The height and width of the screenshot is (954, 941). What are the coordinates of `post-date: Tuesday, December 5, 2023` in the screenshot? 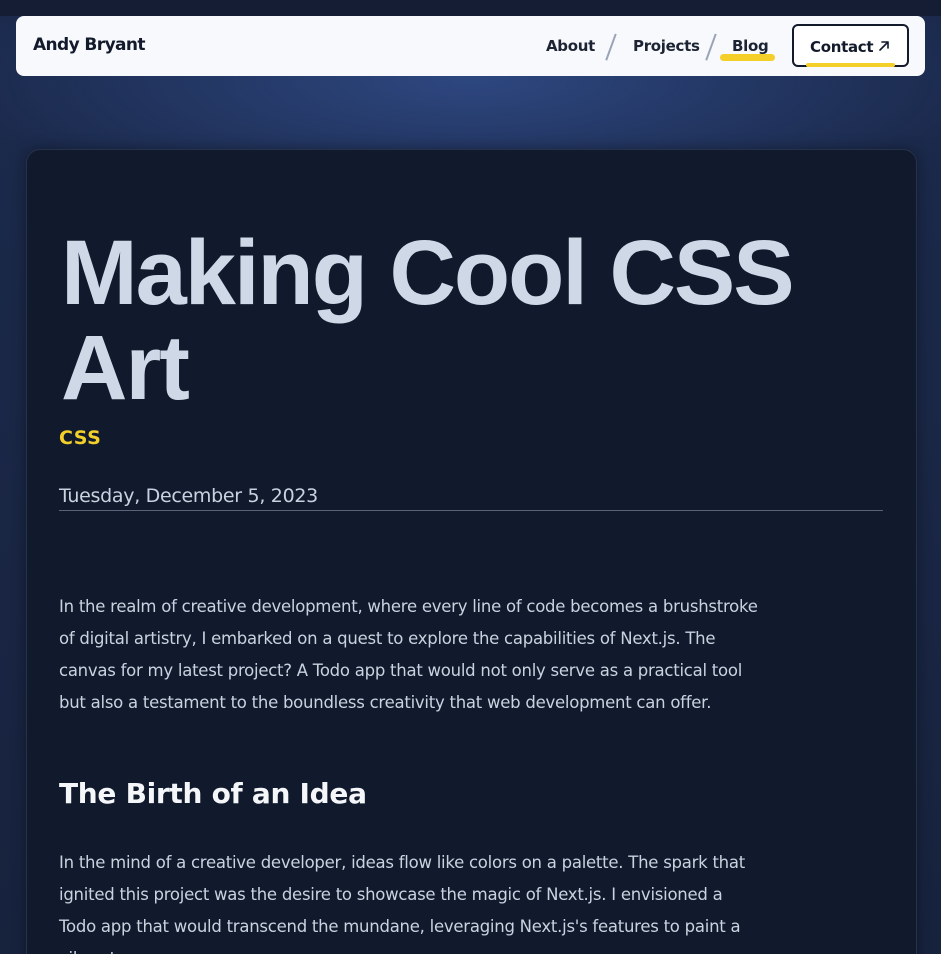 It's located at (188, 496).